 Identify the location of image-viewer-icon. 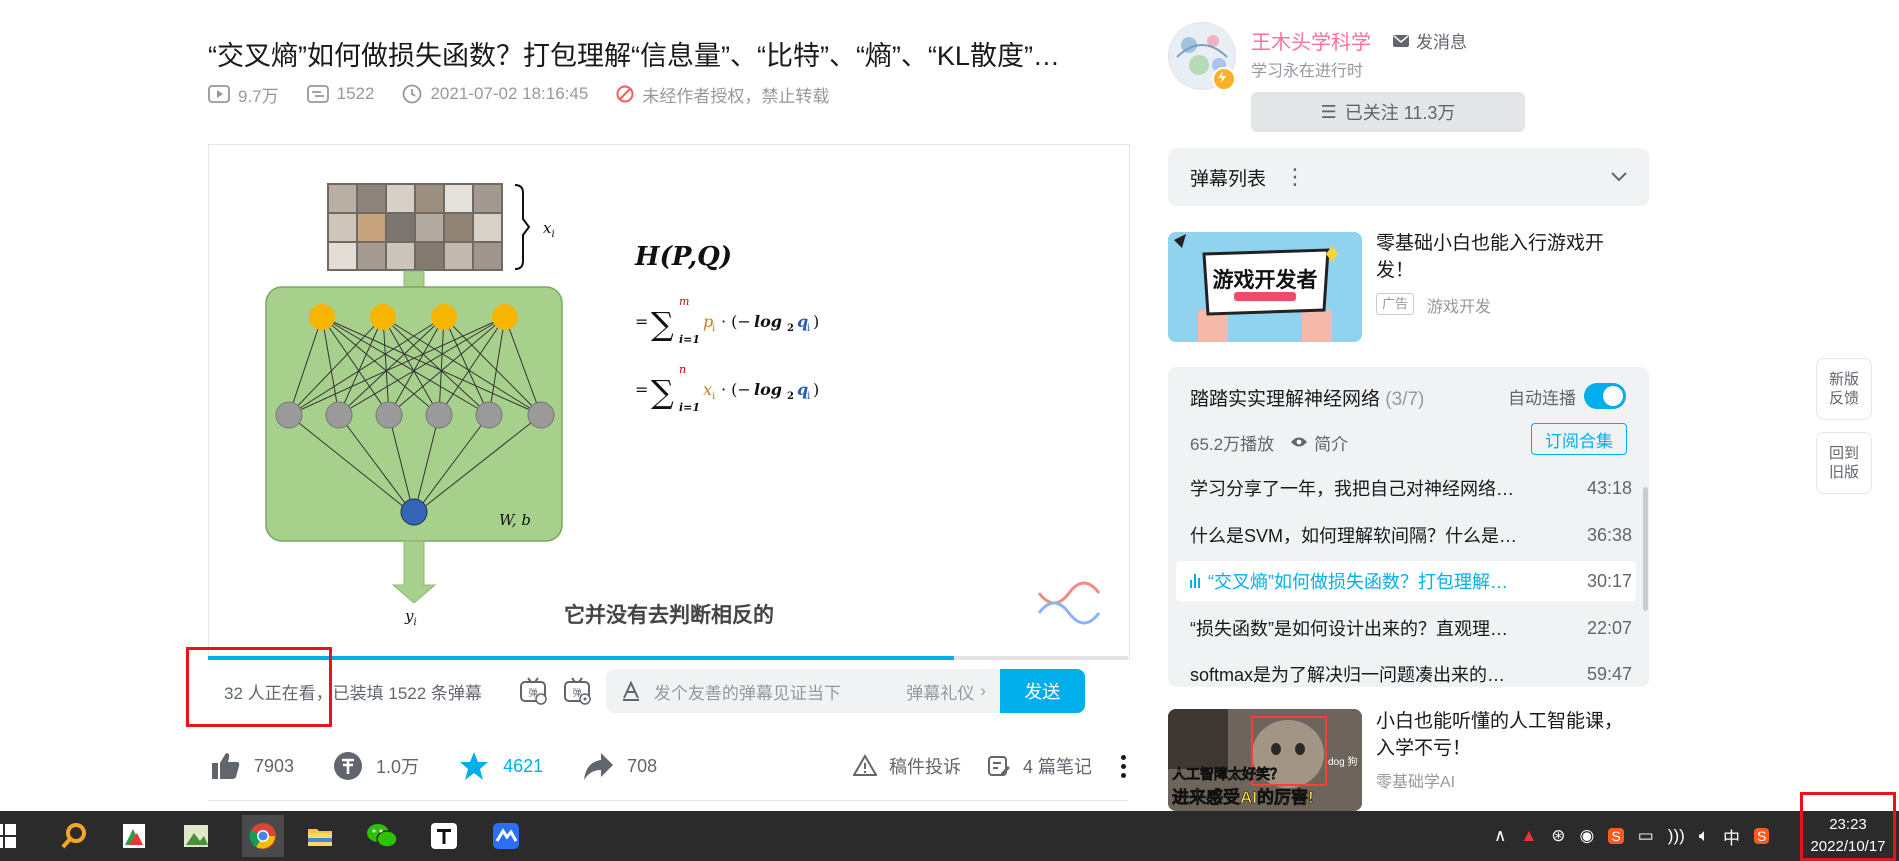
(196, 836).